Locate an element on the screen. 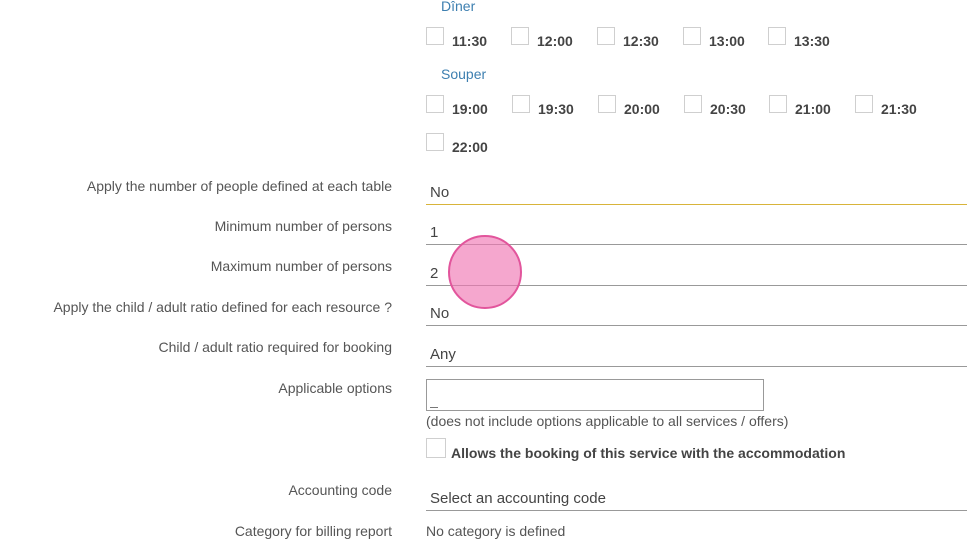  child-ratio-select: Any is located at coordinates (696, 354).